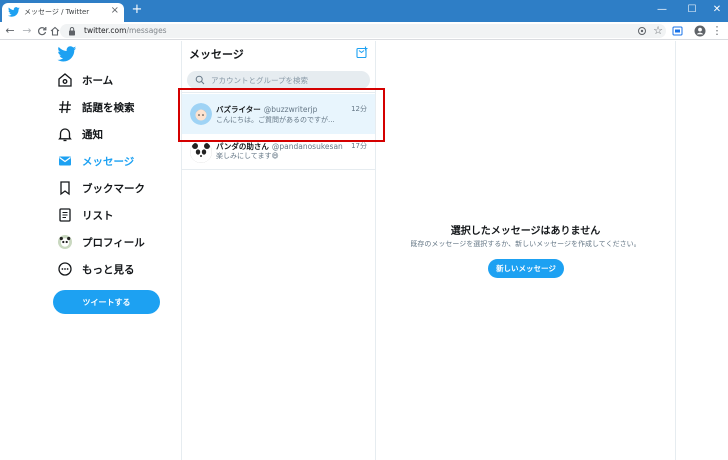 The image size is (728, 460). What do you see at coordinates (658, 31) in the screenshot?
I see `bookmark-star-icon: ☆` at bounding box center [658, 31].